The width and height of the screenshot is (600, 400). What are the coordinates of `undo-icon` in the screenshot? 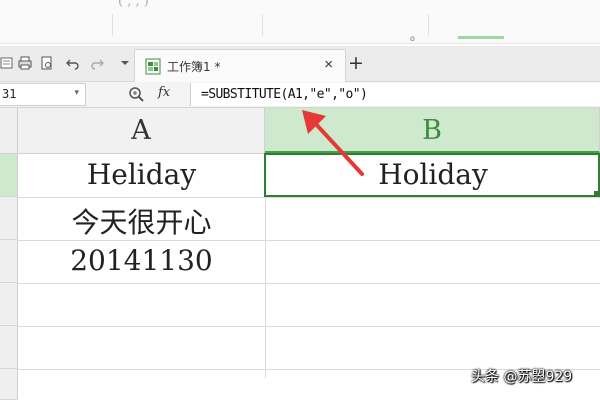 It's located at (73, 63).